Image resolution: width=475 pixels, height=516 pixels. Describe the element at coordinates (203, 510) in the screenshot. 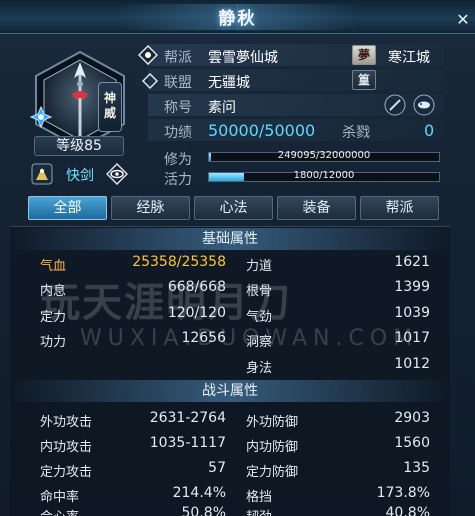

I see `stat-value: 50.8%` at that location.